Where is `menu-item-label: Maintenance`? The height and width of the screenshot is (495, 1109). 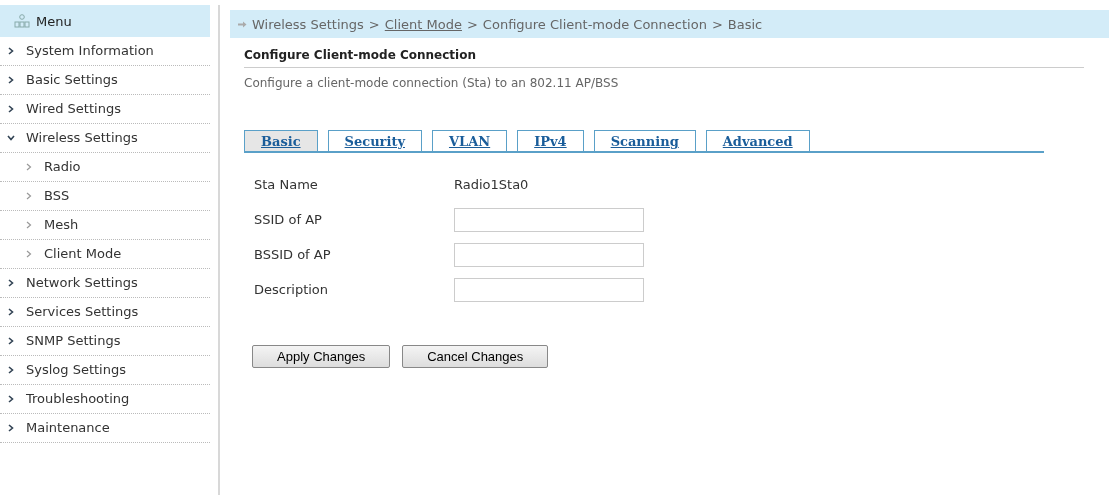 menu-item-label: Maintenance is located at coordinates (68, 428).